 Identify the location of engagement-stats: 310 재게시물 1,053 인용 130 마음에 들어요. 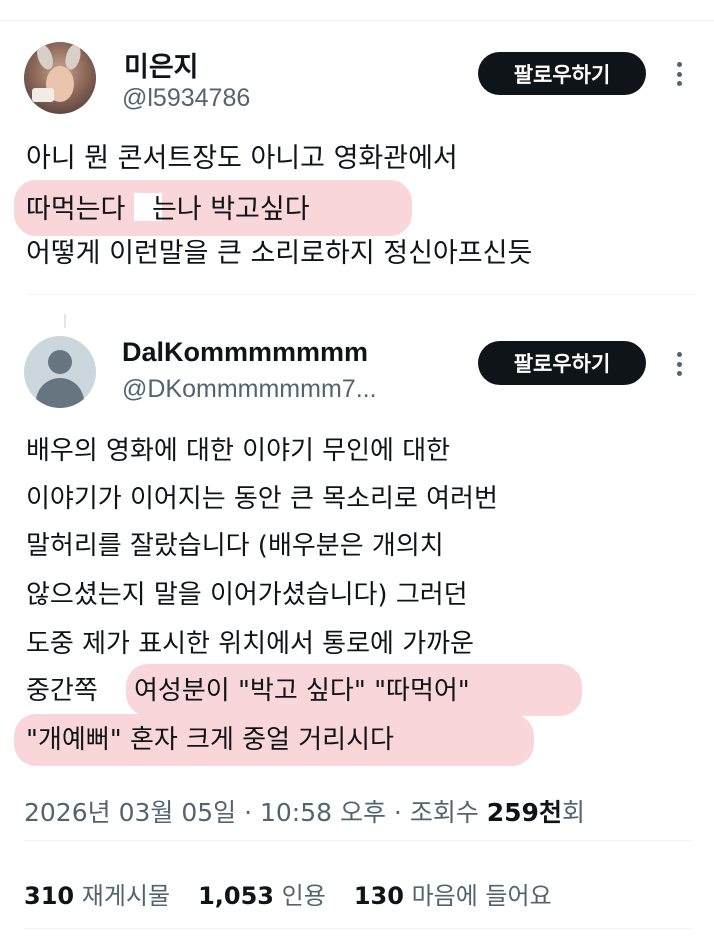
(288, 893).